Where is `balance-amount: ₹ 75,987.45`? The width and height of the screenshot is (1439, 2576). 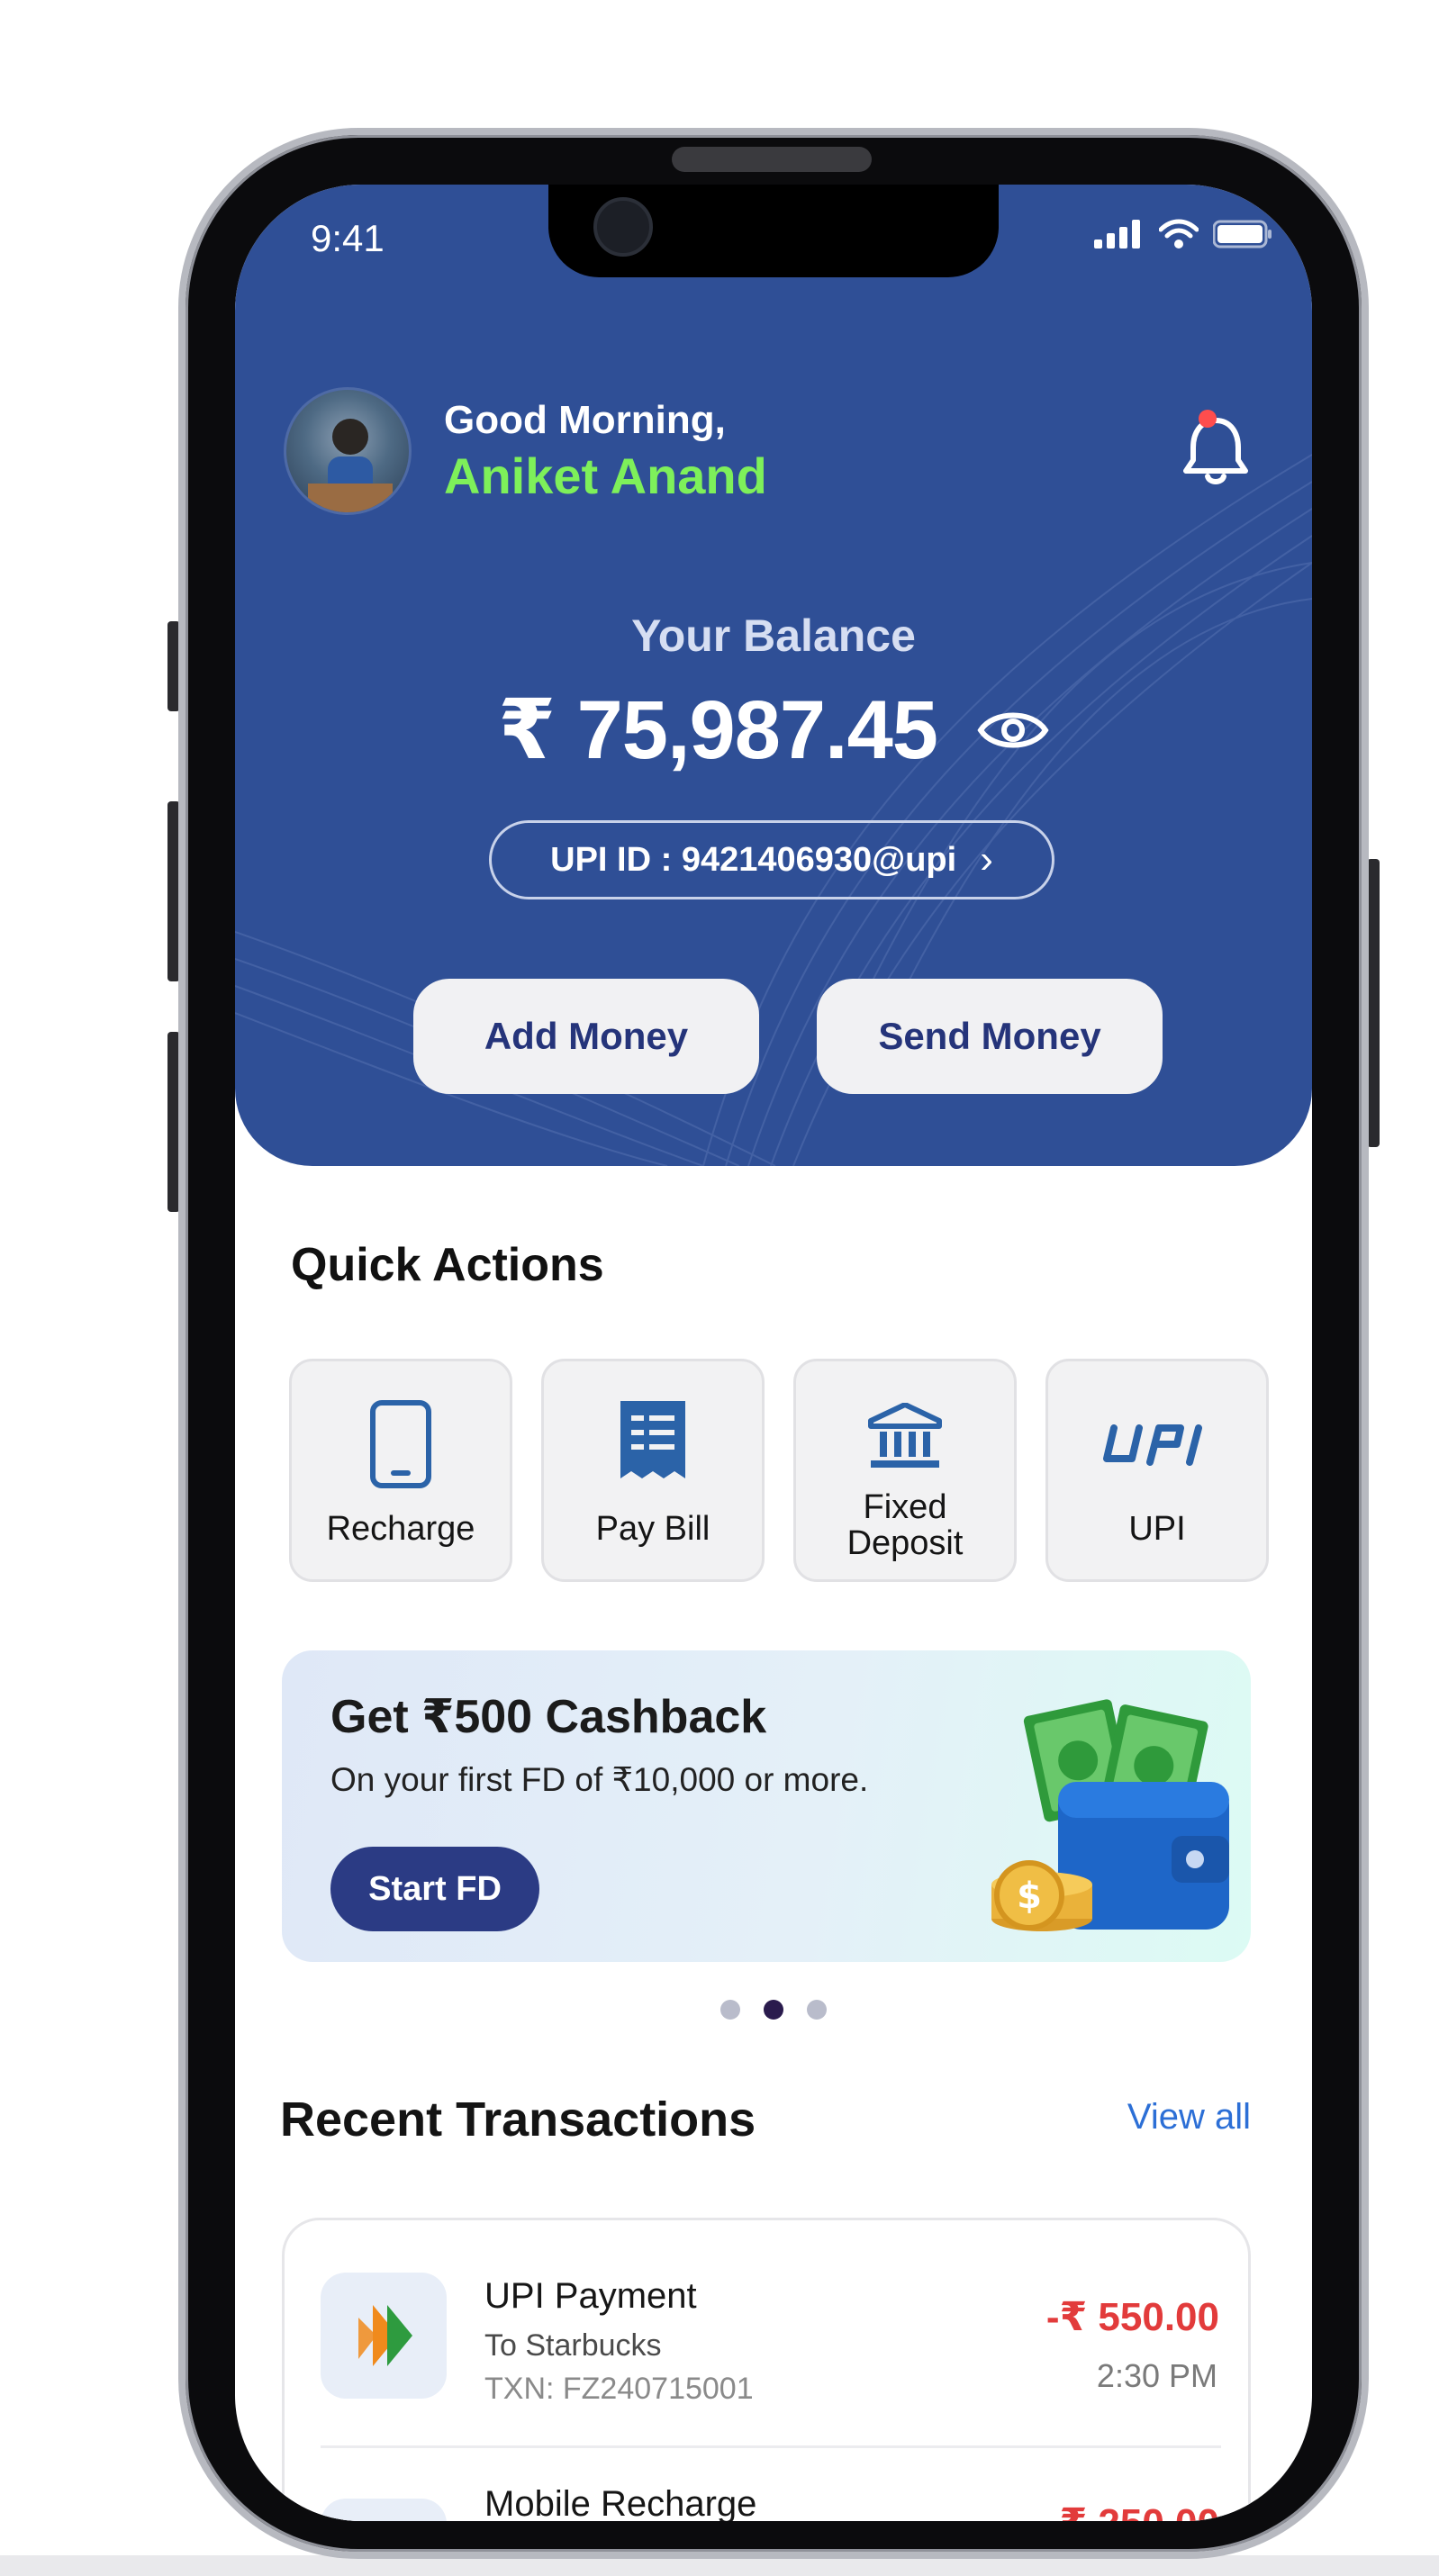
balance-amount: ₹ 75,987.45 is located at coordinates (718, 730).